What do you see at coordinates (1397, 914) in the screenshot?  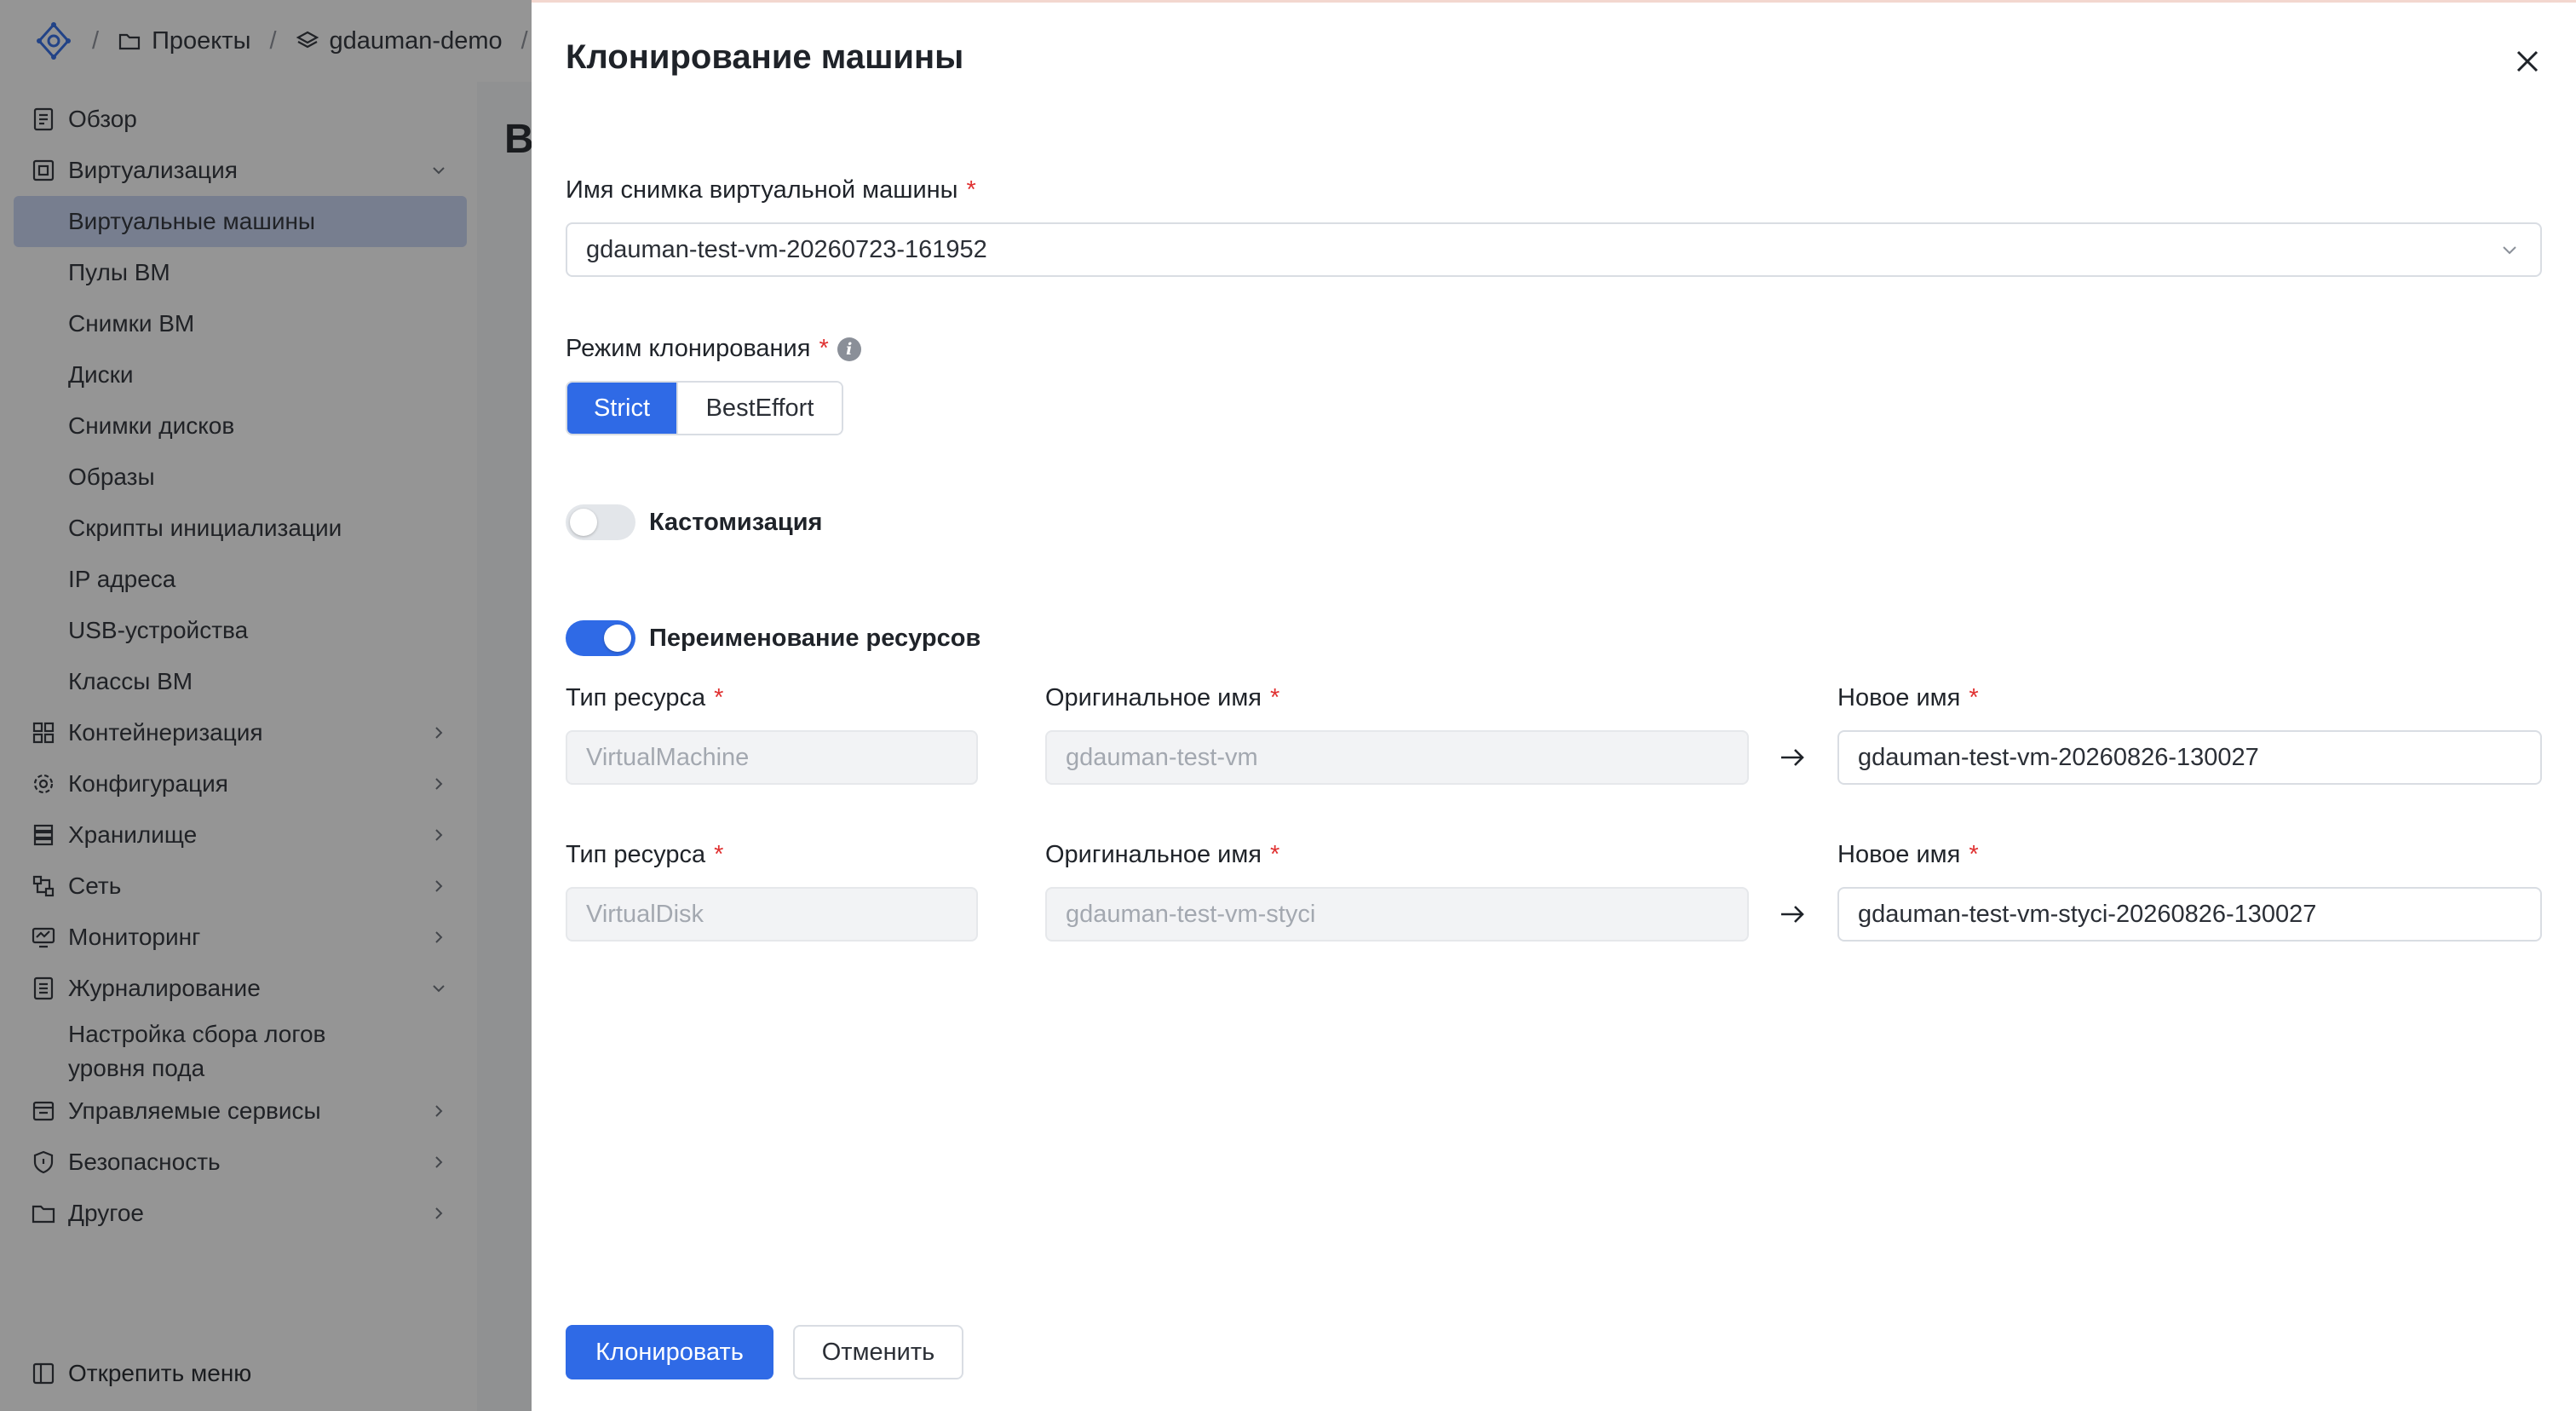 I see `original-name-field: gdauman-test-vm-styci` at bounding box center [1397, 914].